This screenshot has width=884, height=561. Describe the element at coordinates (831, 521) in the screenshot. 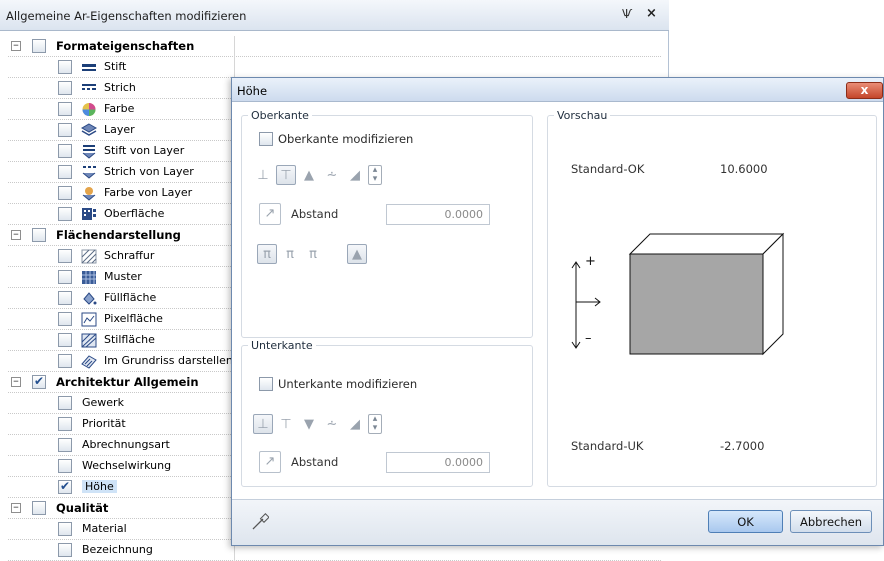

I see `cancel-button: Abbrechen` at that location.